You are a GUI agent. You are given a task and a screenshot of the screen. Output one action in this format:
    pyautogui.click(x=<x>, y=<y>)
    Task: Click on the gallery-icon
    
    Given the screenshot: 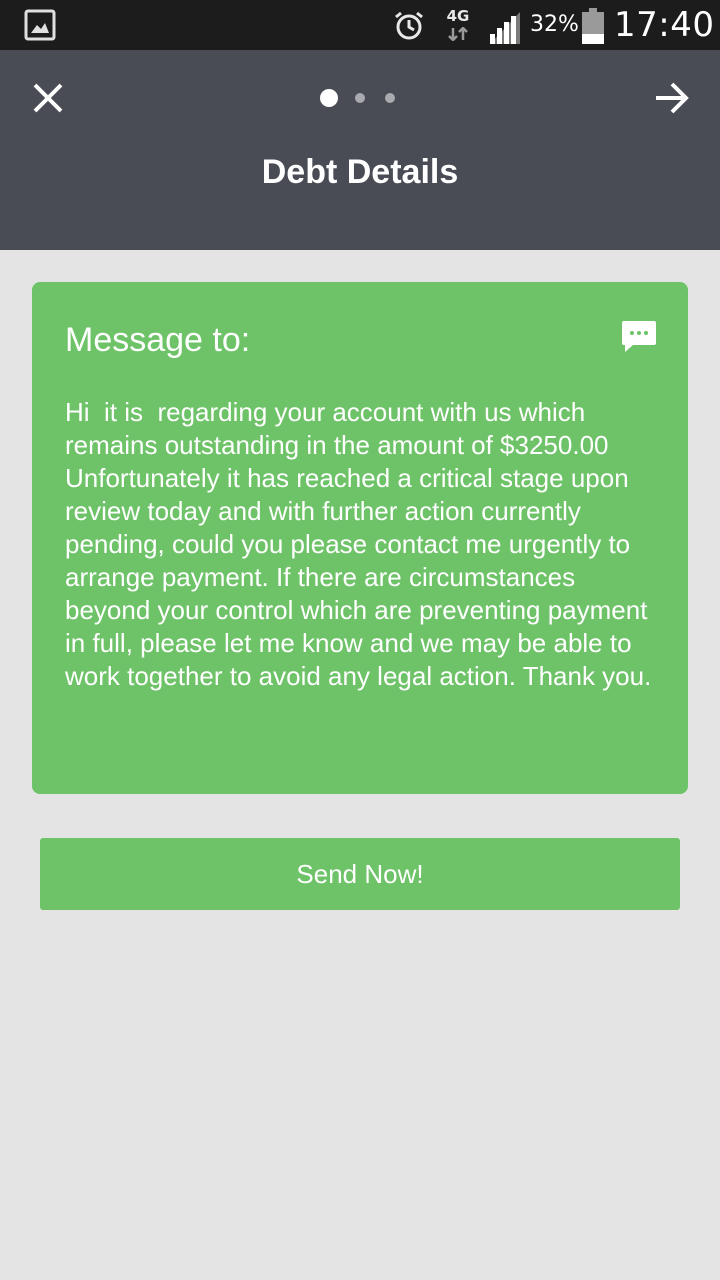 What is the action you would take?
    pyautogui.click(x=40, y=27)
    